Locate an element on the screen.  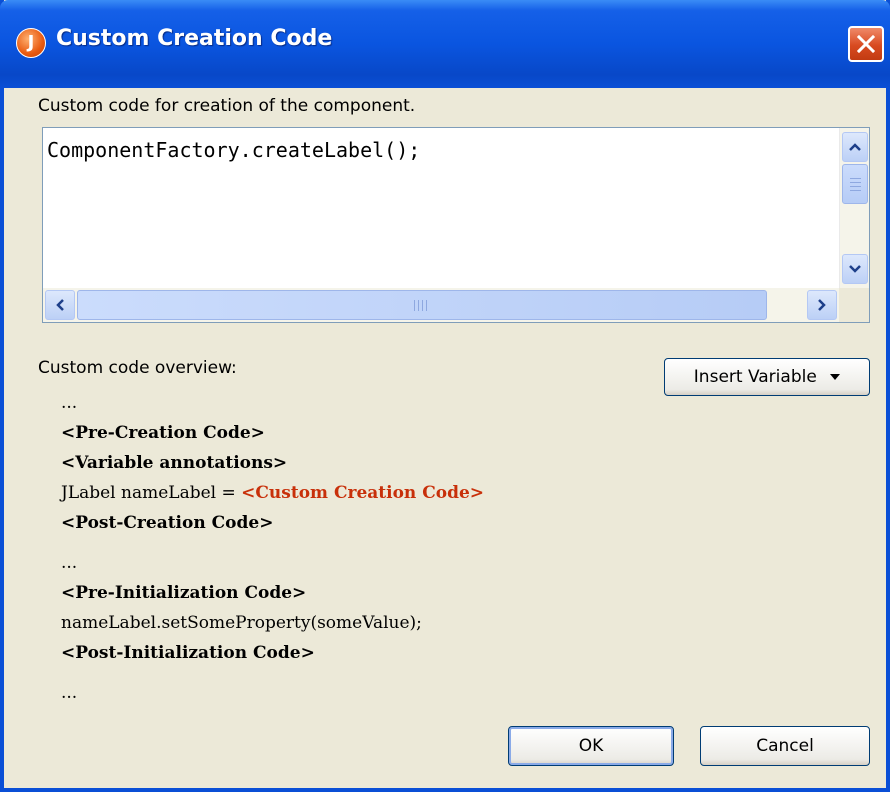
scrollbar-corner is located at coordinates (854, 305).